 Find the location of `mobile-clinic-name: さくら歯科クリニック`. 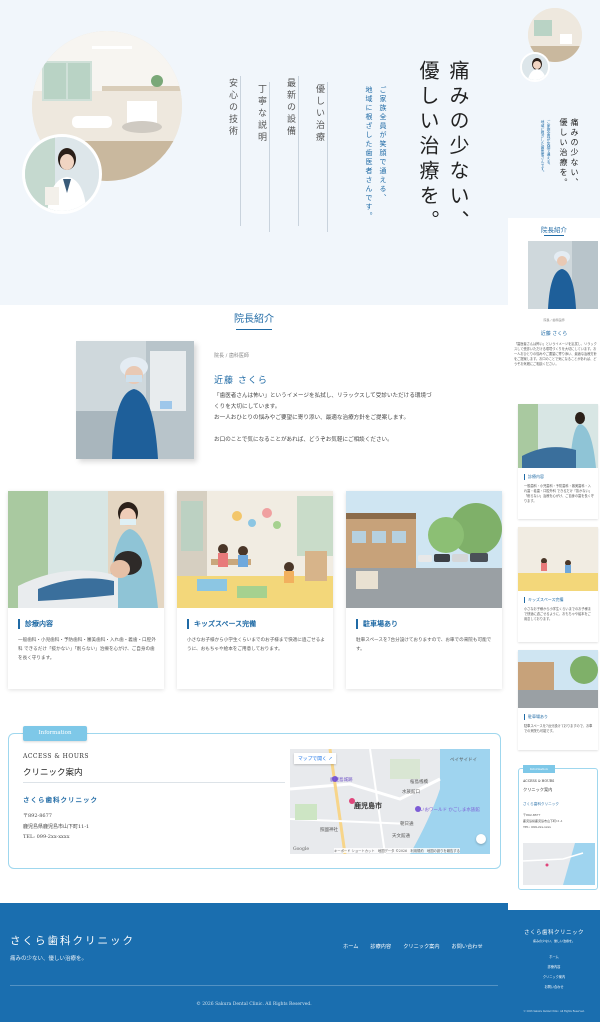

mobile-clinic-name: さくら歯科クリニック is located at coordinates (541, 804).